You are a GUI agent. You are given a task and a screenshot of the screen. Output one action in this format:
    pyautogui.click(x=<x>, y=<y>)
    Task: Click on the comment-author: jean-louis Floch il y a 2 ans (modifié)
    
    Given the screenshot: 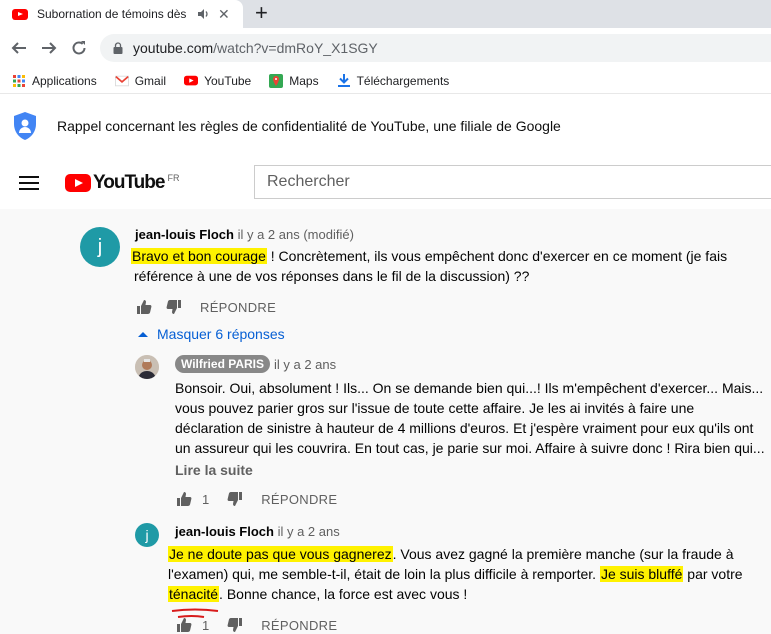 What is the action you would take?
    pyautogui.click(x=244, y=234)
    